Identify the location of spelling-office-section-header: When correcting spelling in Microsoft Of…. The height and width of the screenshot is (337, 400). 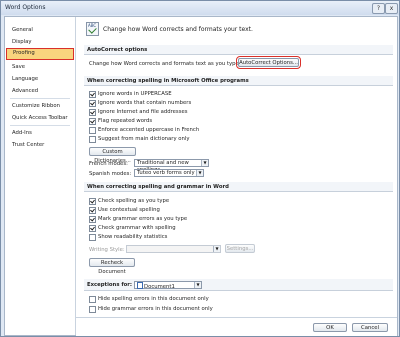
(238, 81).